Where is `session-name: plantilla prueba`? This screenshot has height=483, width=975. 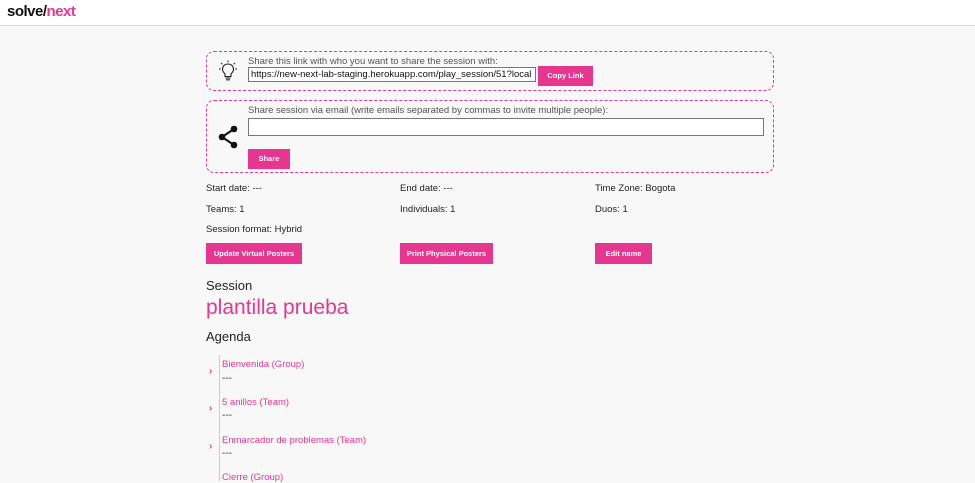 session-name: plantilla prueba is located at coordinates (277, 307).